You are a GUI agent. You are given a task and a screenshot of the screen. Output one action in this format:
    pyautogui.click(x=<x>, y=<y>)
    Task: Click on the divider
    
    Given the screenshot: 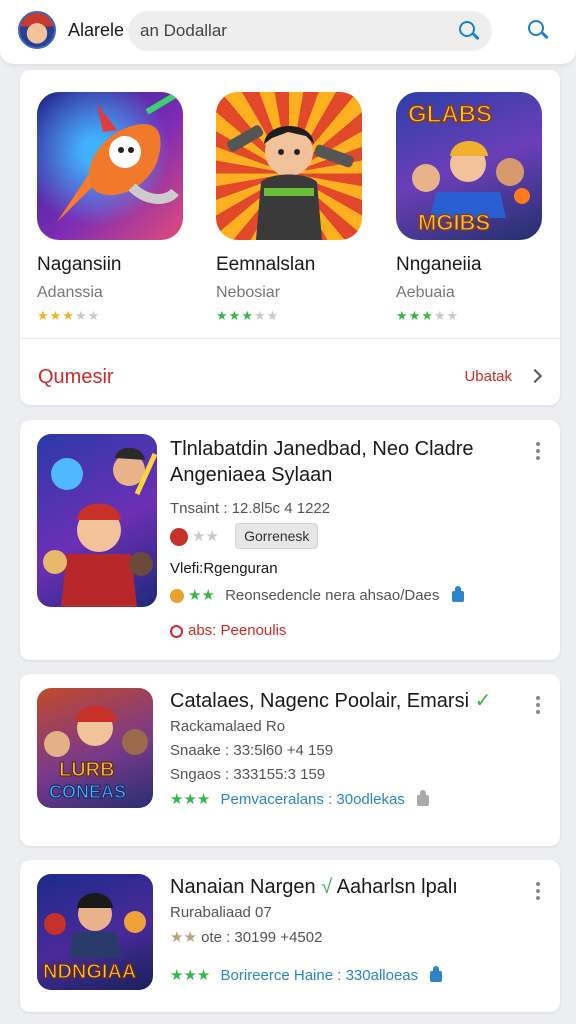 What is the action you would take?
    pyautogui.click(x=290, y=338)
    